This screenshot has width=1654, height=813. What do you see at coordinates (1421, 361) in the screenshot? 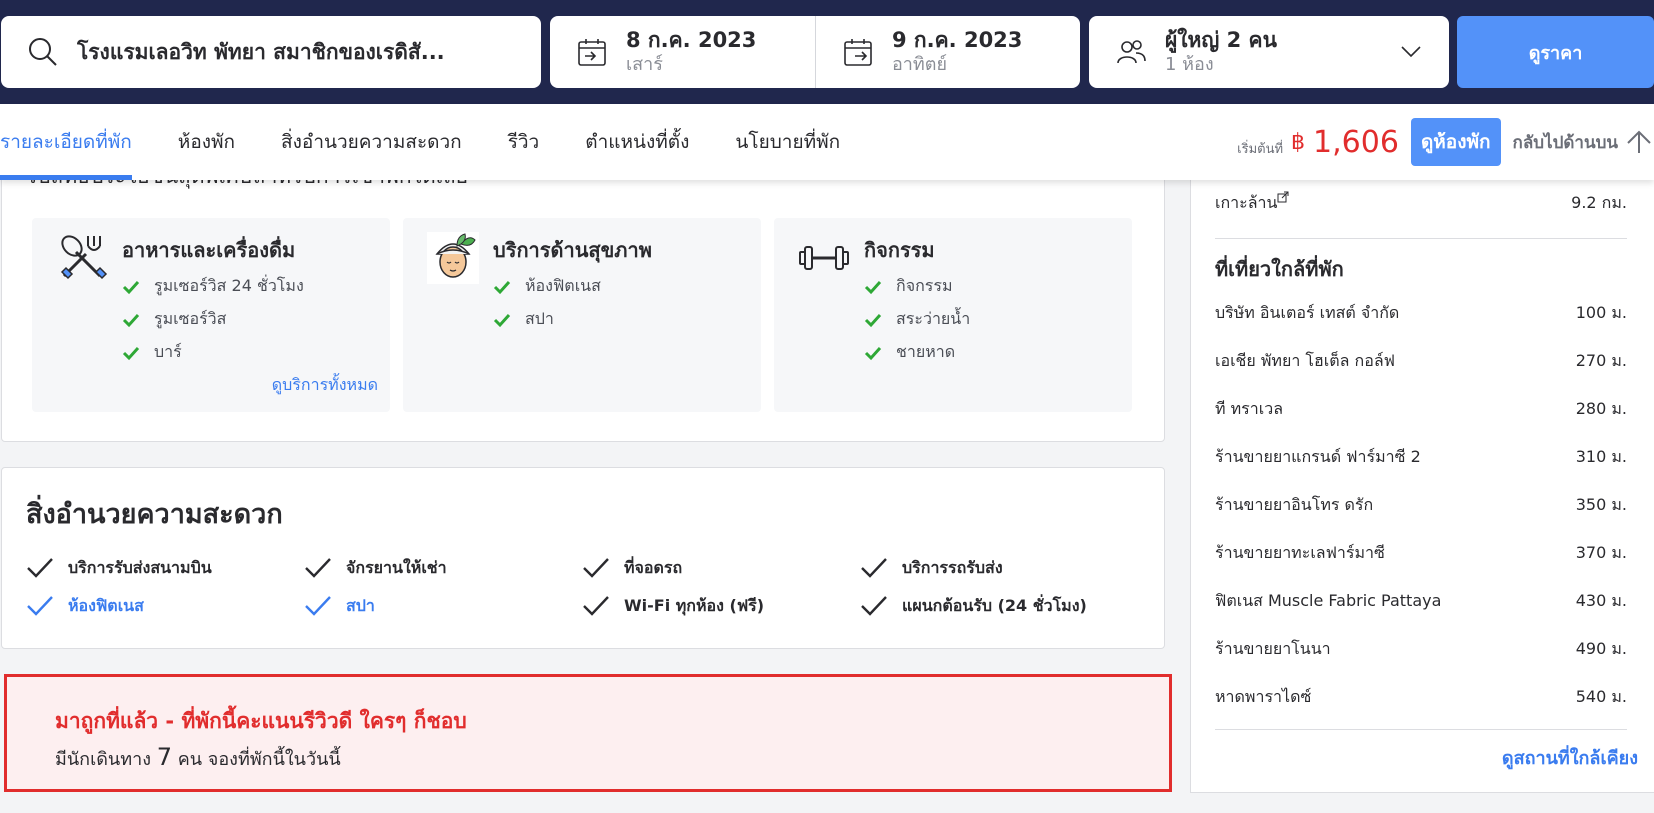
I see `list-item: เอเชีย พัทยา โฮเต็ล กอล์ฟ 270 ม.` at bounding box center [1421, 361].